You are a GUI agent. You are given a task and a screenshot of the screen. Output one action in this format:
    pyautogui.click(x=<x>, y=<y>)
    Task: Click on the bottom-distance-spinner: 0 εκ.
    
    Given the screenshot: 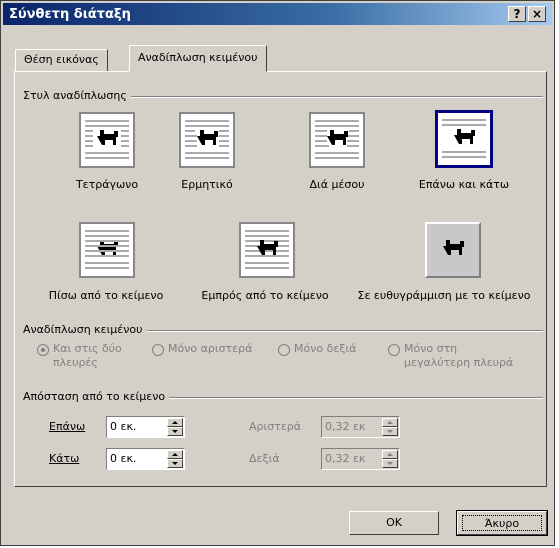 What is the action you would take?
    pyautogui.click(x=145, y=459)
    